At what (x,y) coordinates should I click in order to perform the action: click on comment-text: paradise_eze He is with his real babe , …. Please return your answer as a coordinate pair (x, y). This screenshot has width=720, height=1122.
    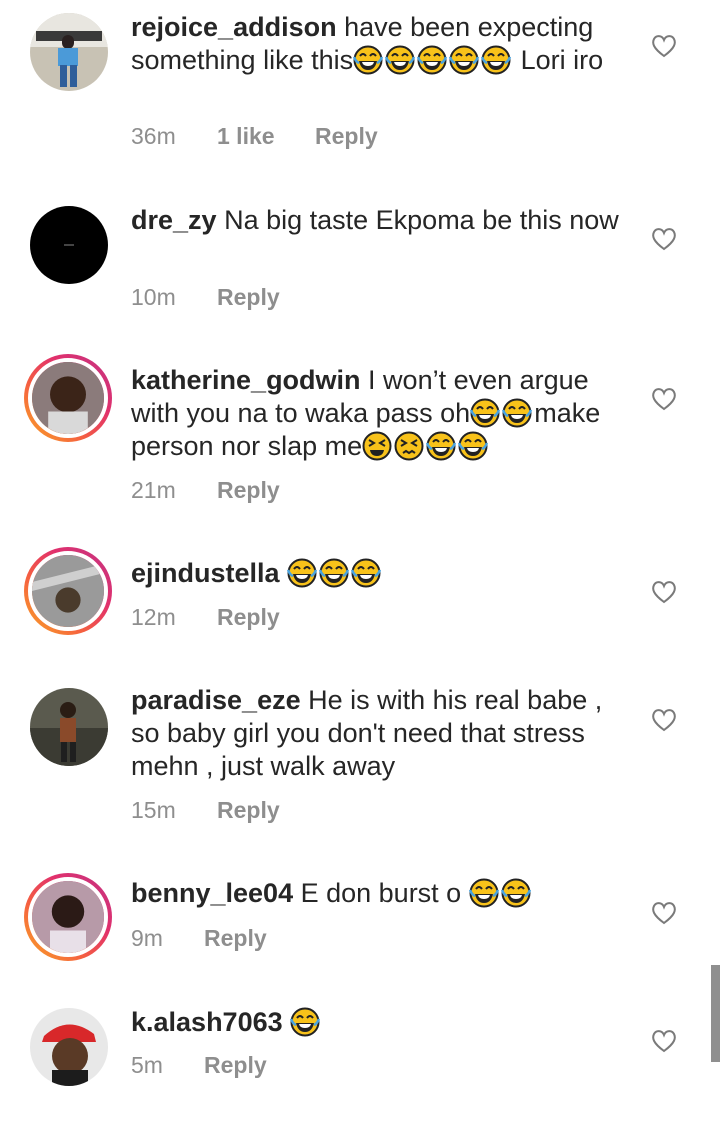
    Looking at the image, I should click on (381, 733).